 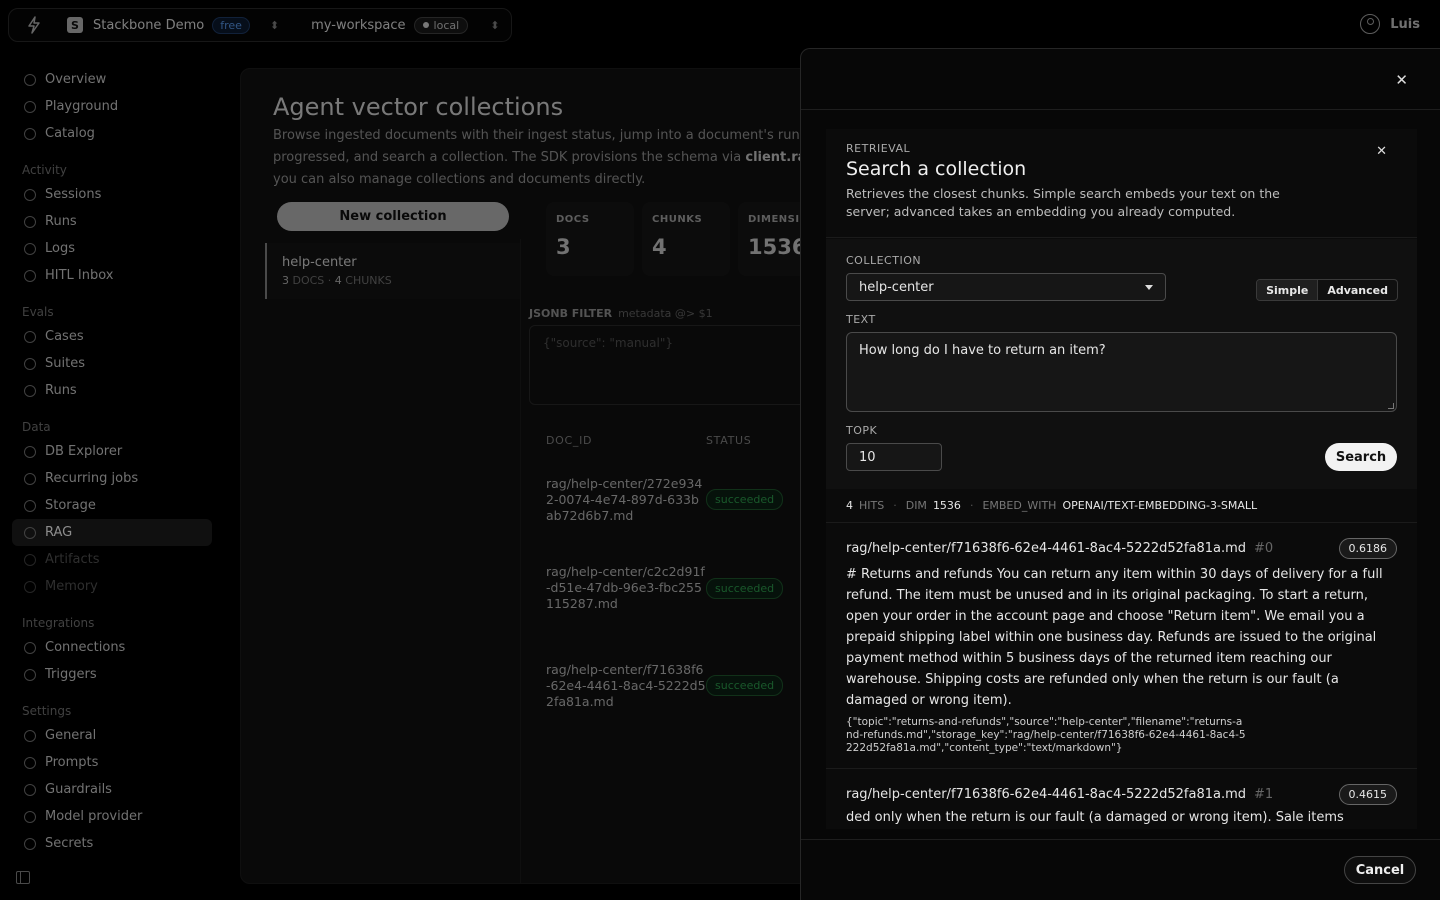 I want to click on search-button: Search, so click(x=1361, y=457).